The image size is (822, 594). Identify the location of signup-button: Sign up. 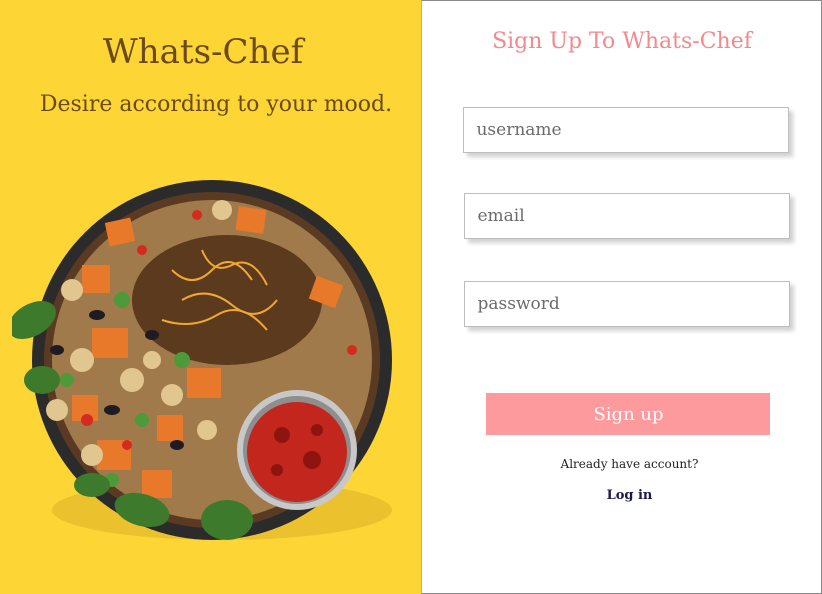
(628, 414).